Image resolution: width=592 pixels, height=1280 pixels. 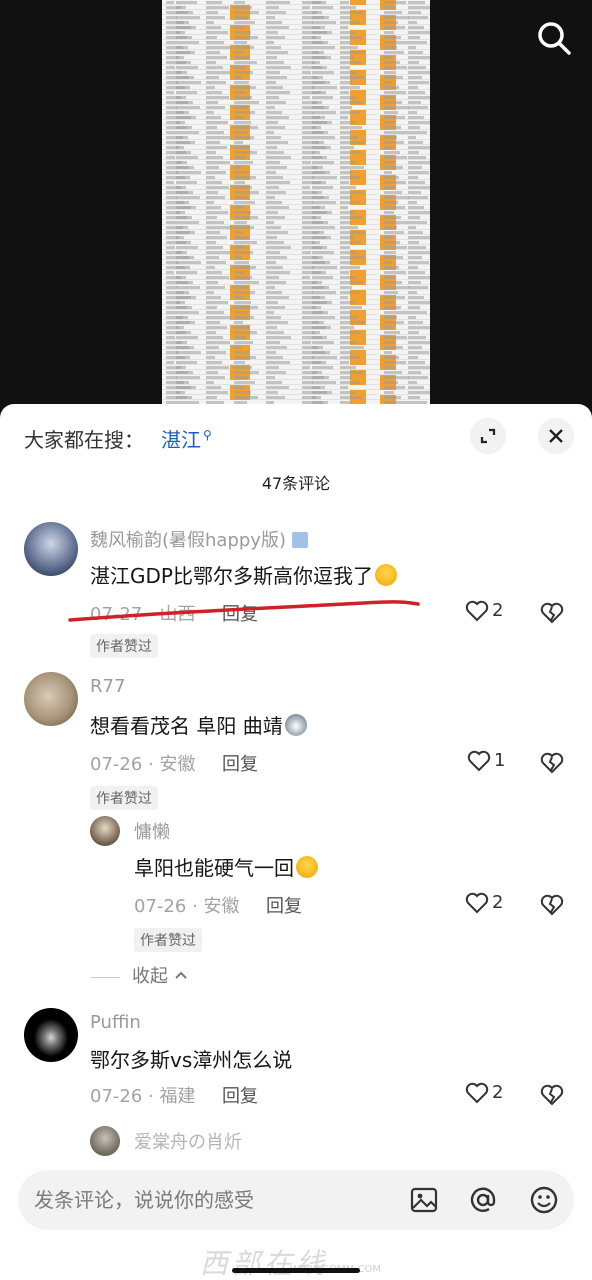 I want to click on home-indicator, so click(x=296, y=1270).